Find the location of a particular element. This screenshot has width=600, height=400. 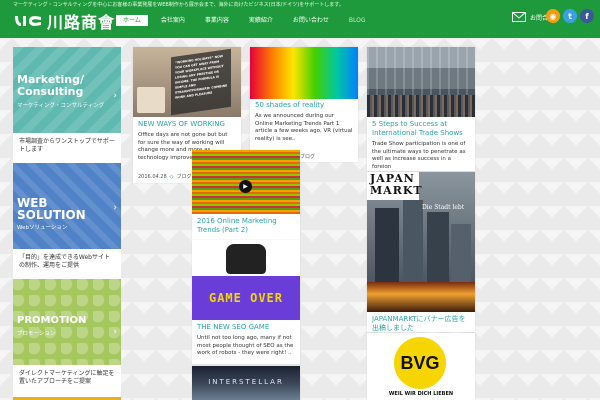

tile-description: 市場調査からワンストップでサポートします is located at coordinates (67, 149).